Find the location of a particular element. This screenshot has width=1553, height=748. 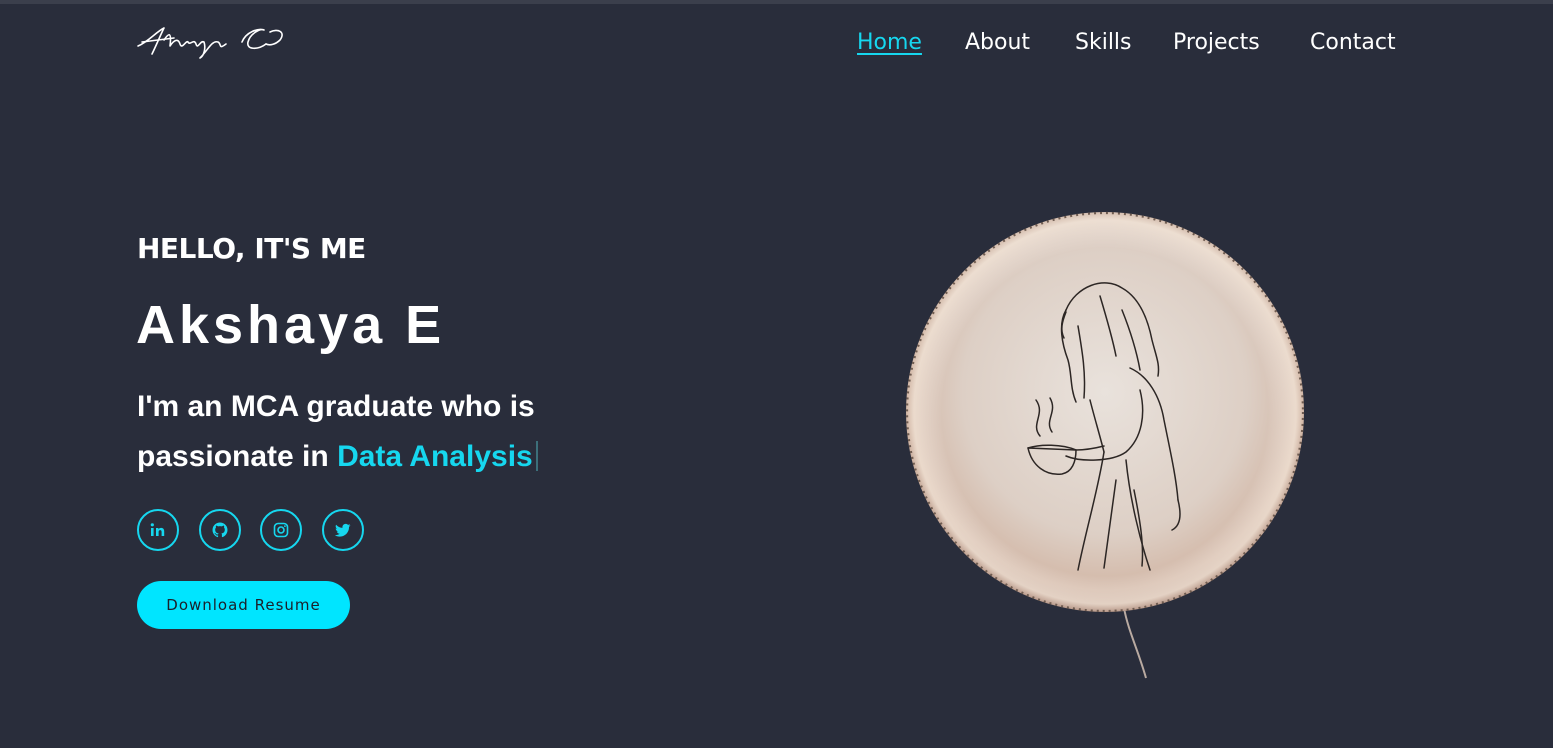

nav-link-contact: Contact is located at coordinates (1353, 43).